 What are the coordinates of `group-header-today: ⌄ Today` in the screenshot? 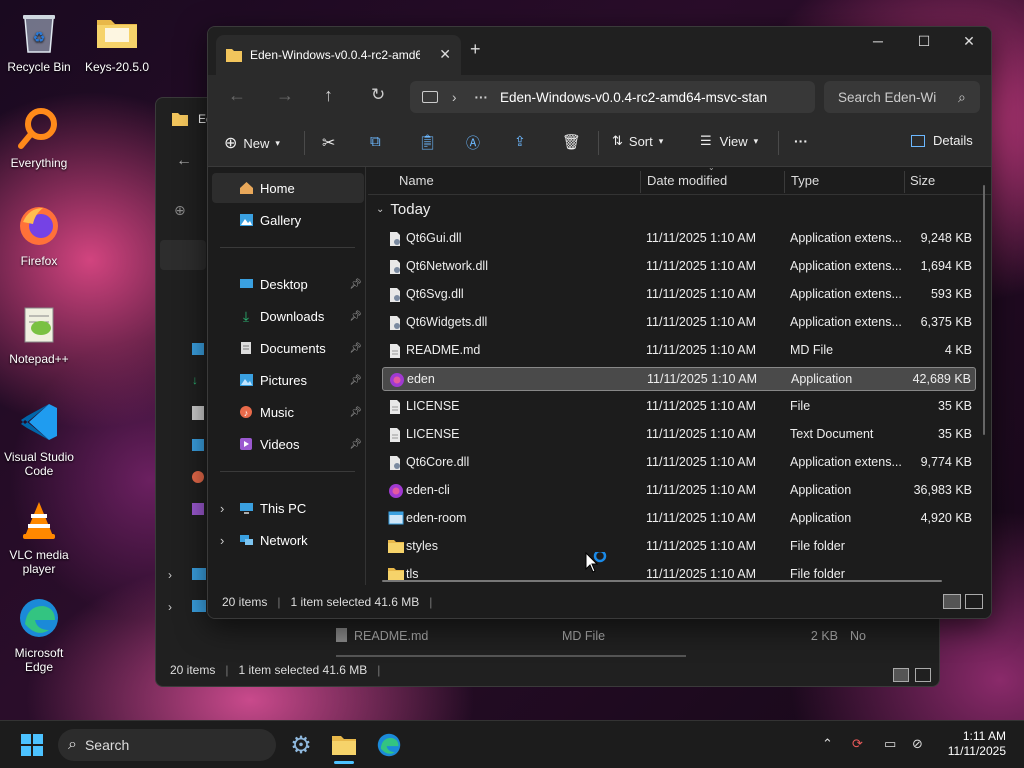 It's located at (403, 209).